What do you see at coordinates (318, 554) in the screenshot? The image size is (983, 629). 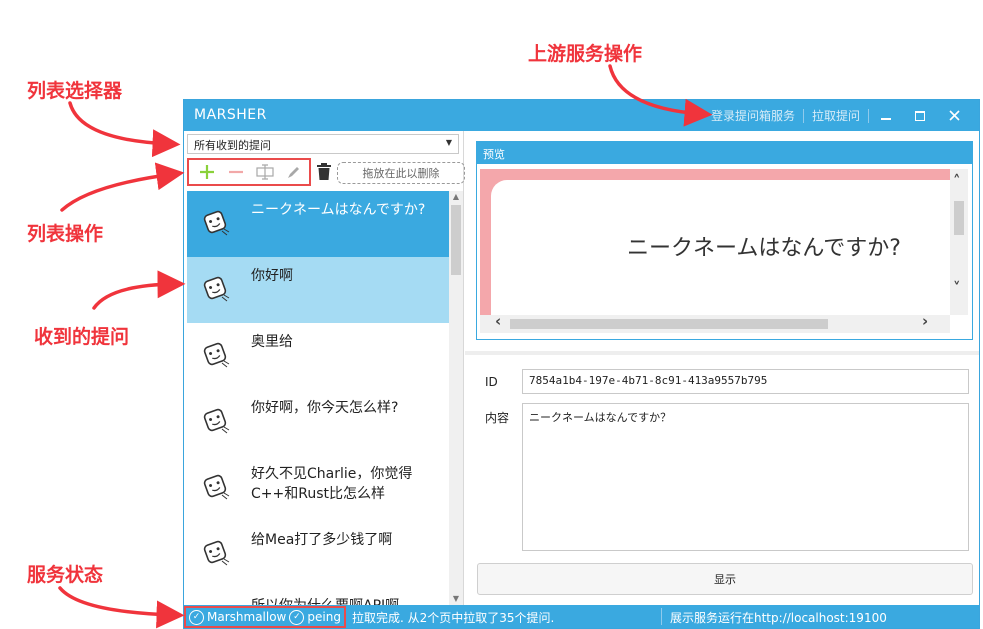 I see `list-item: 给Mea打了多少钱了啊` at bounding box center [318, 554].